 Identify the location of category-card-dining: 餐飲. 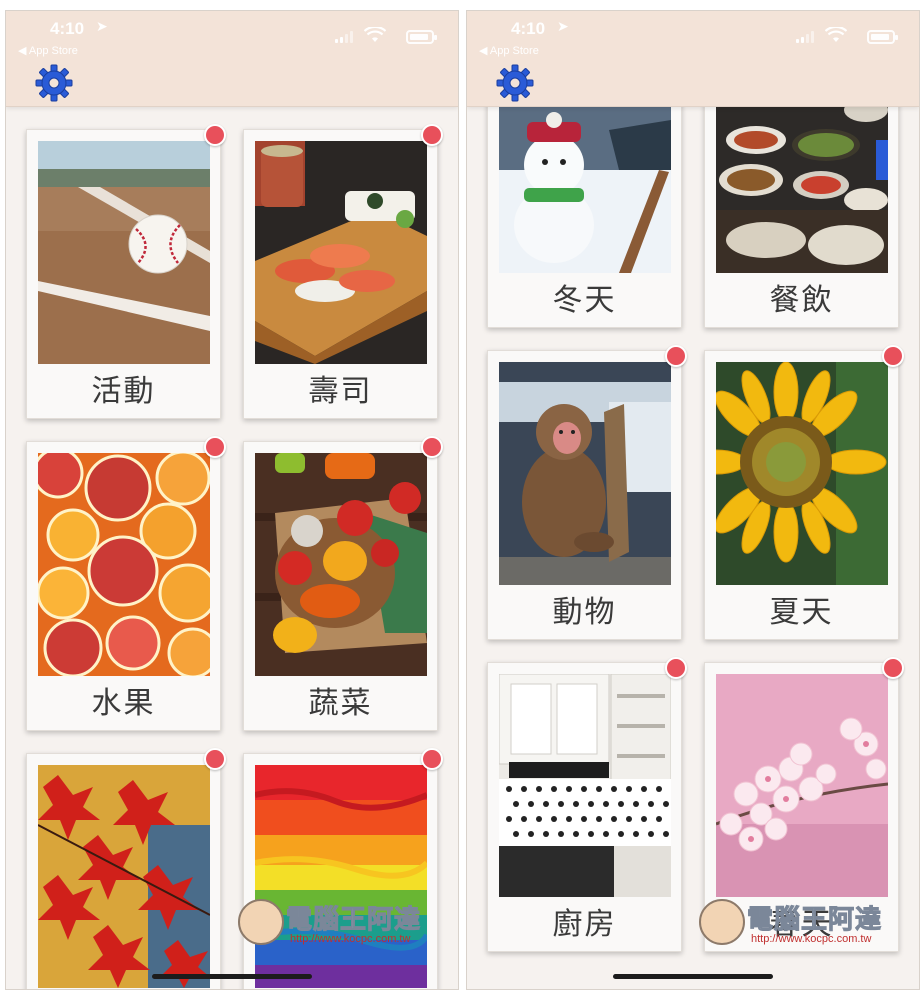
(801, 217).